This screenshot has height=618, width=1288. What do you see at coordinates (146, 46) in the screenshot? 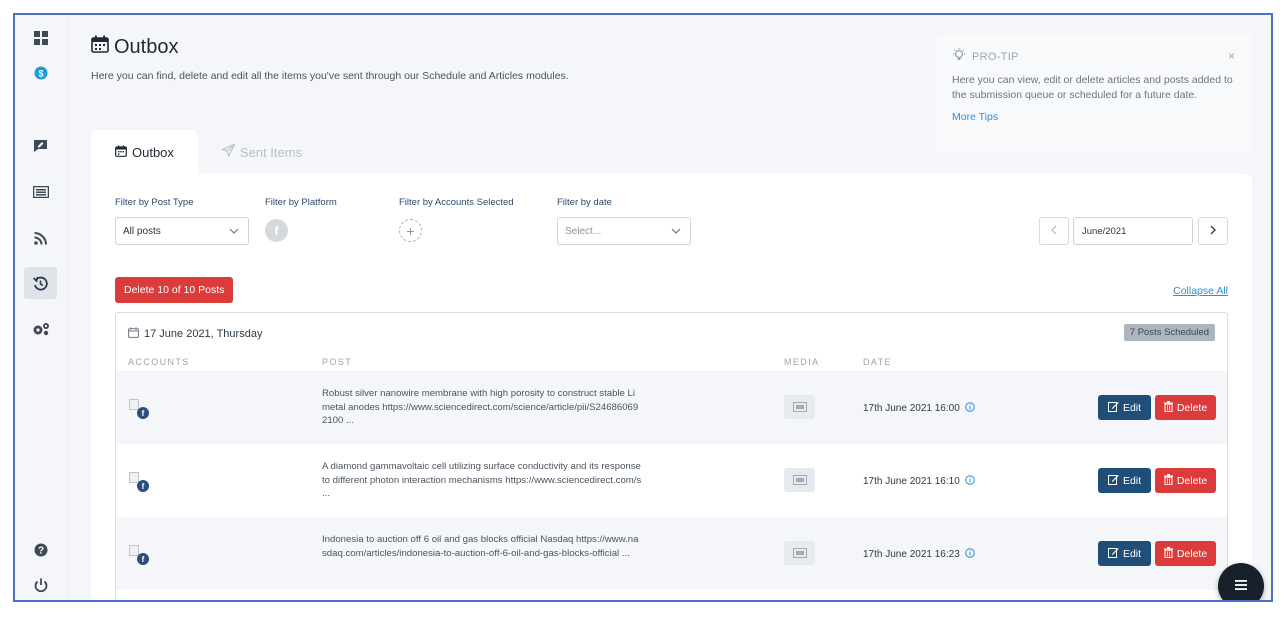
I see `page-title-text: Outbox` at bounding box center [146, 46].